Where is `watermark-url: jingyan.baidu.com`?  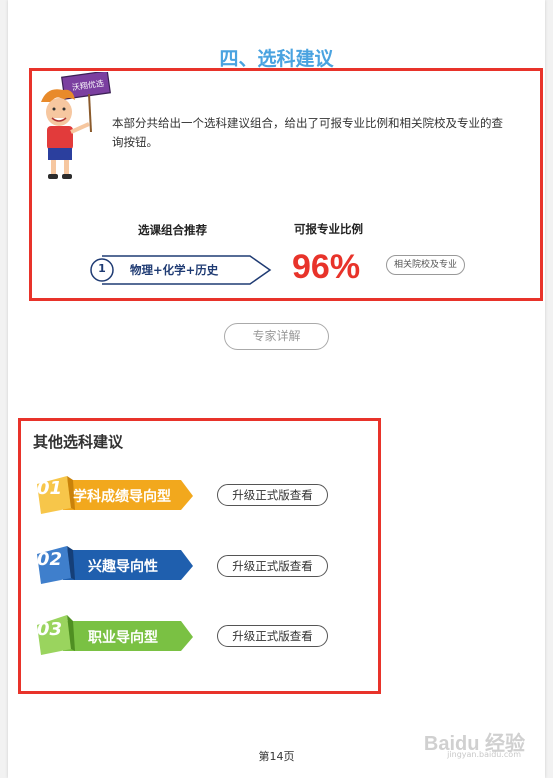
watermark-url: jingyan.baidu.com is located at coordinates (484, 754).